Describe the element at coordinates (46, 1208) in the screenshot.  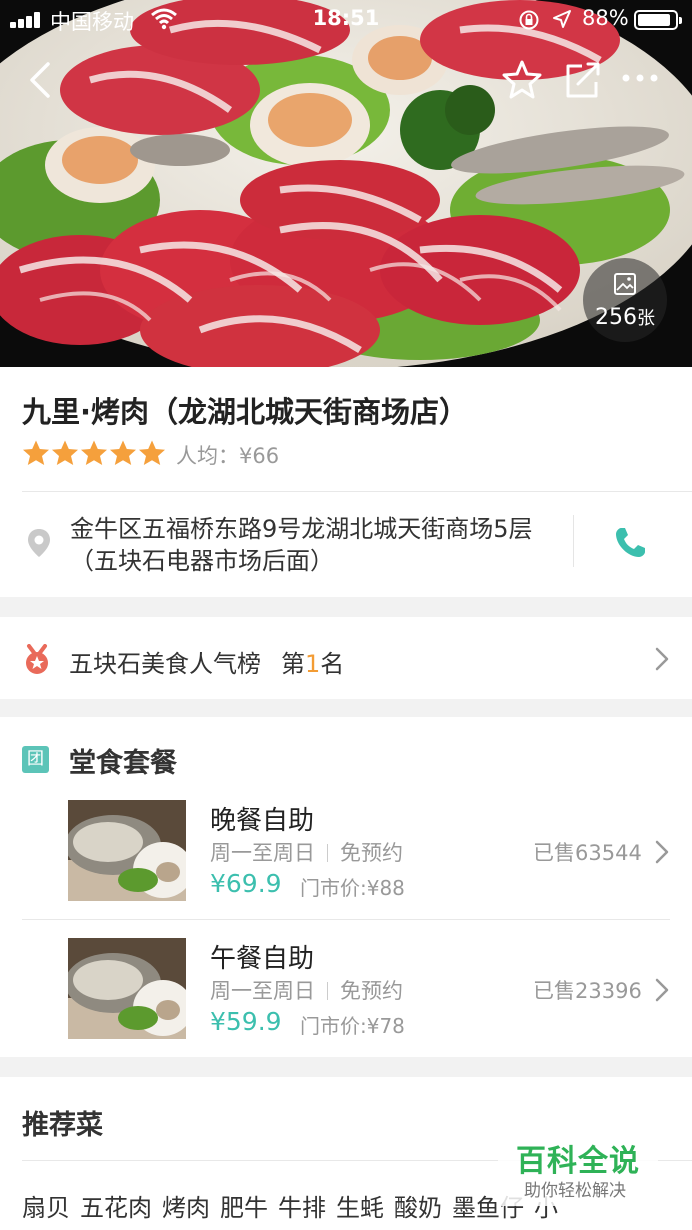
I see `dish-tag: 扇贝` at that location.